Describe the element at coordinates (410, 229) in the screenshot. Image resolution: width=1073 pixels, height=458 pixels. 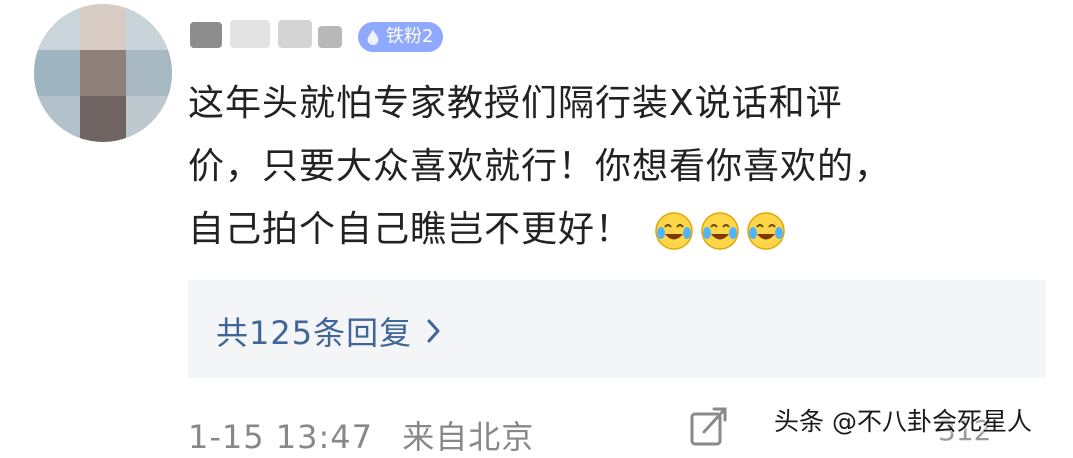
I see `comment-line-text: 自己拍个自己瞧岂不更好！` at that location.